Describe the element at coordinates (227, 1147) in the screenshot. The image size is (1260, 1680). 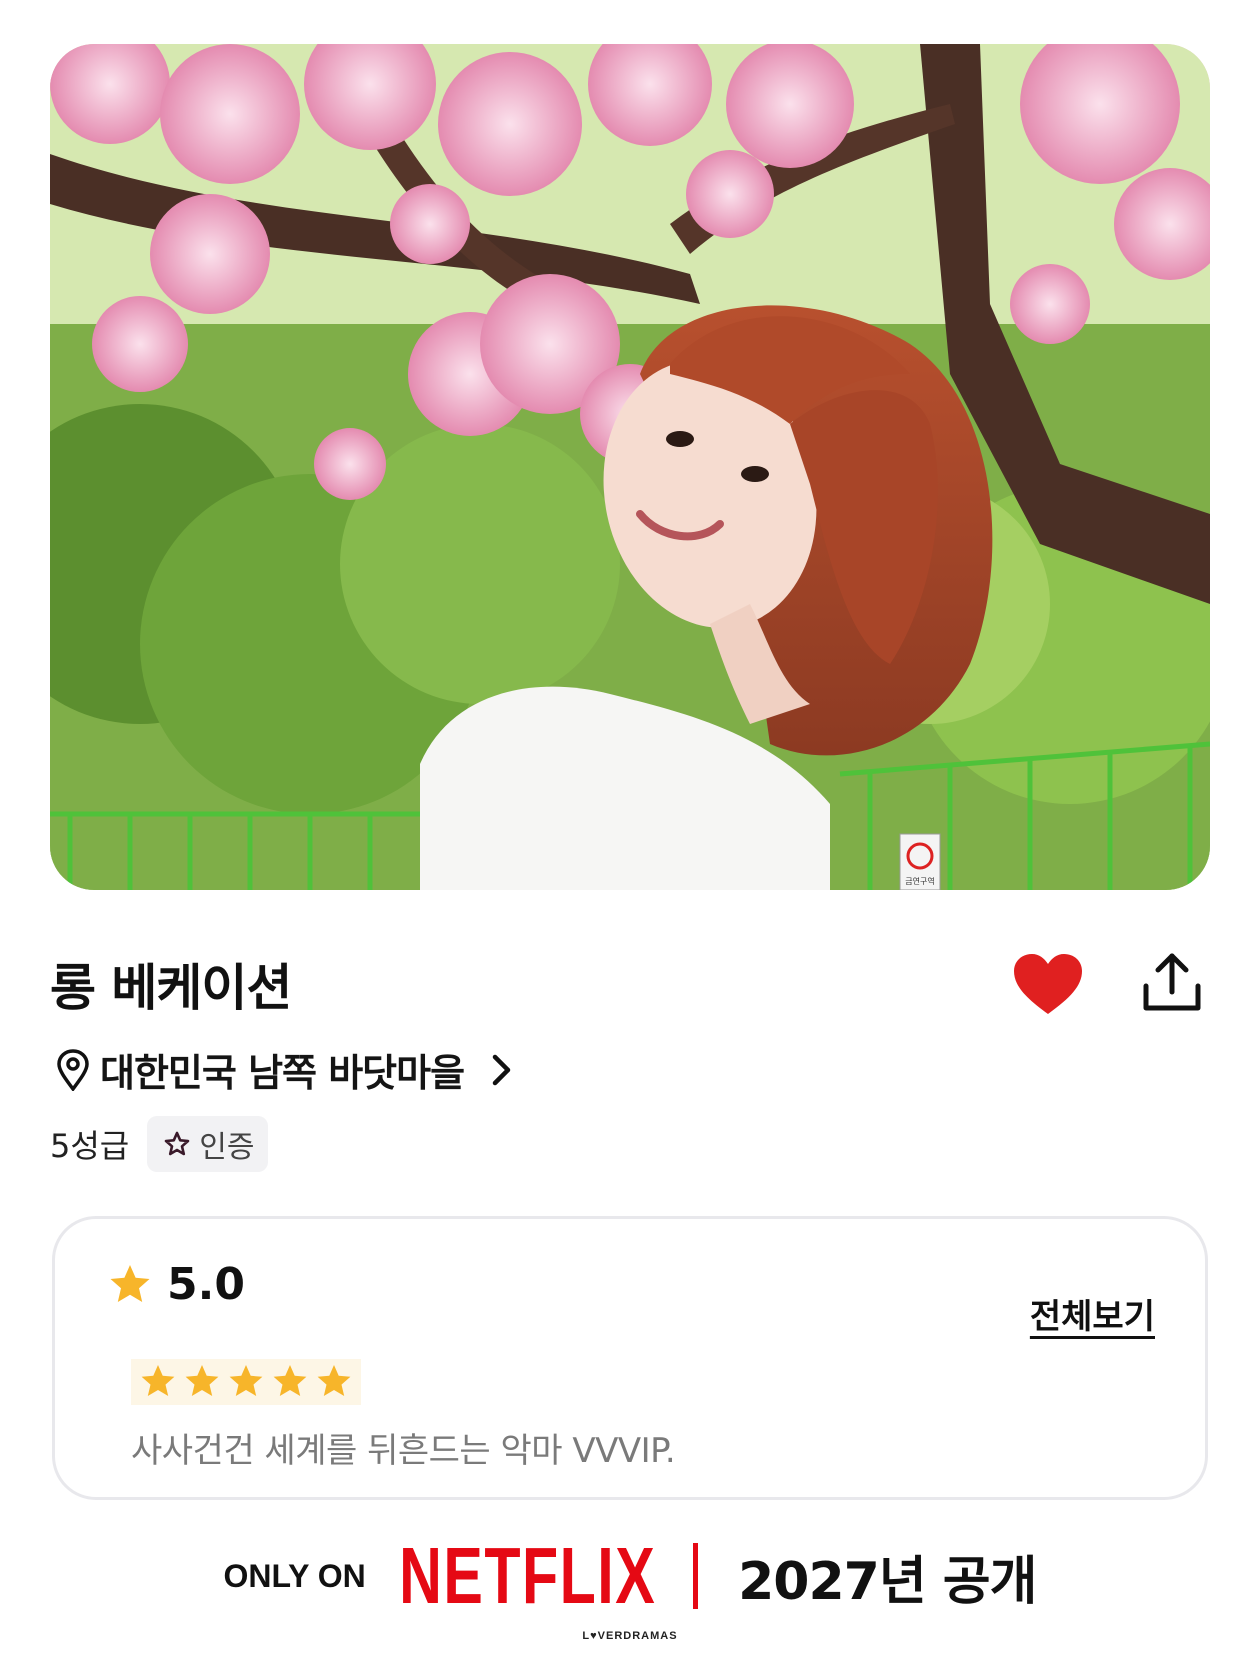
I see `certified-label: 인증` at that location.